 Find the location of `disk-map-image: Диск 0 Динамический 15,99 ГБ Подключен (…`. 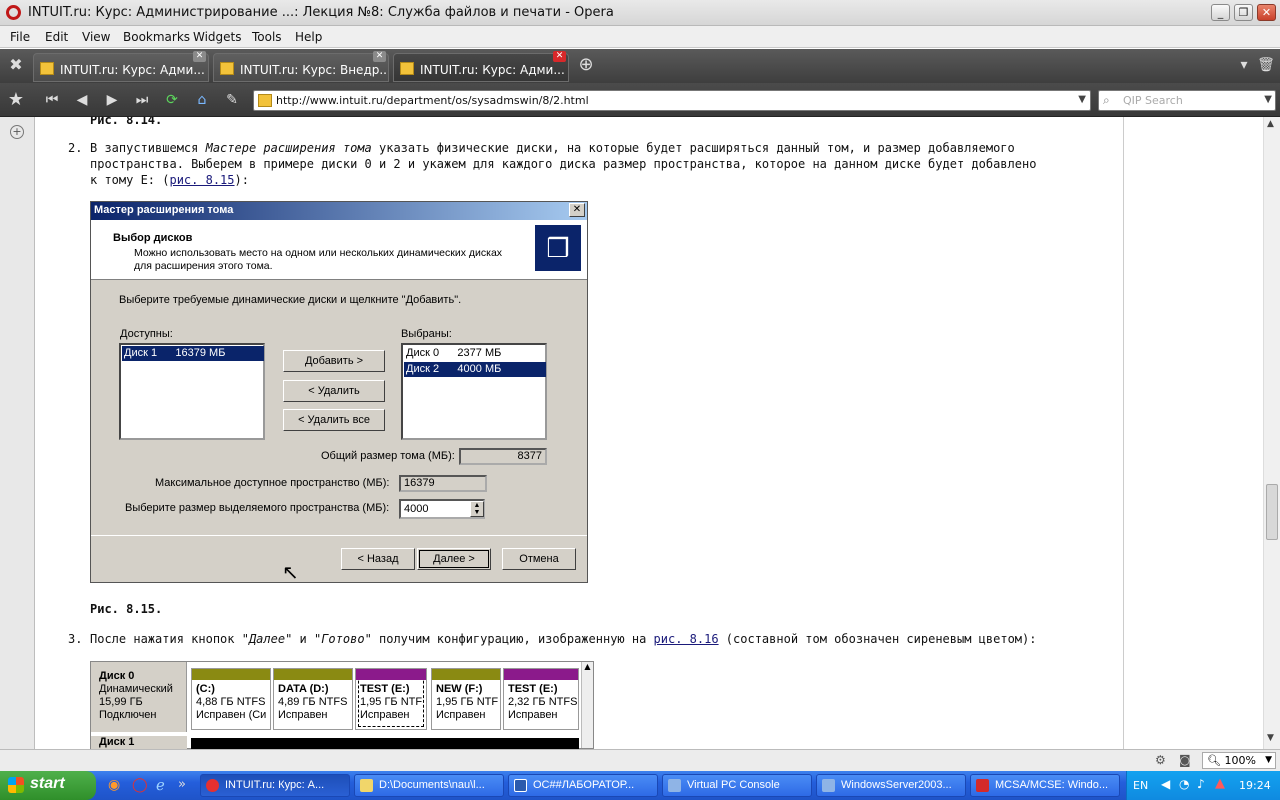

disk-map-image: Диск 0 Динамический 15,99 ГБ Подключен (… is located at coordinates (342, 705).